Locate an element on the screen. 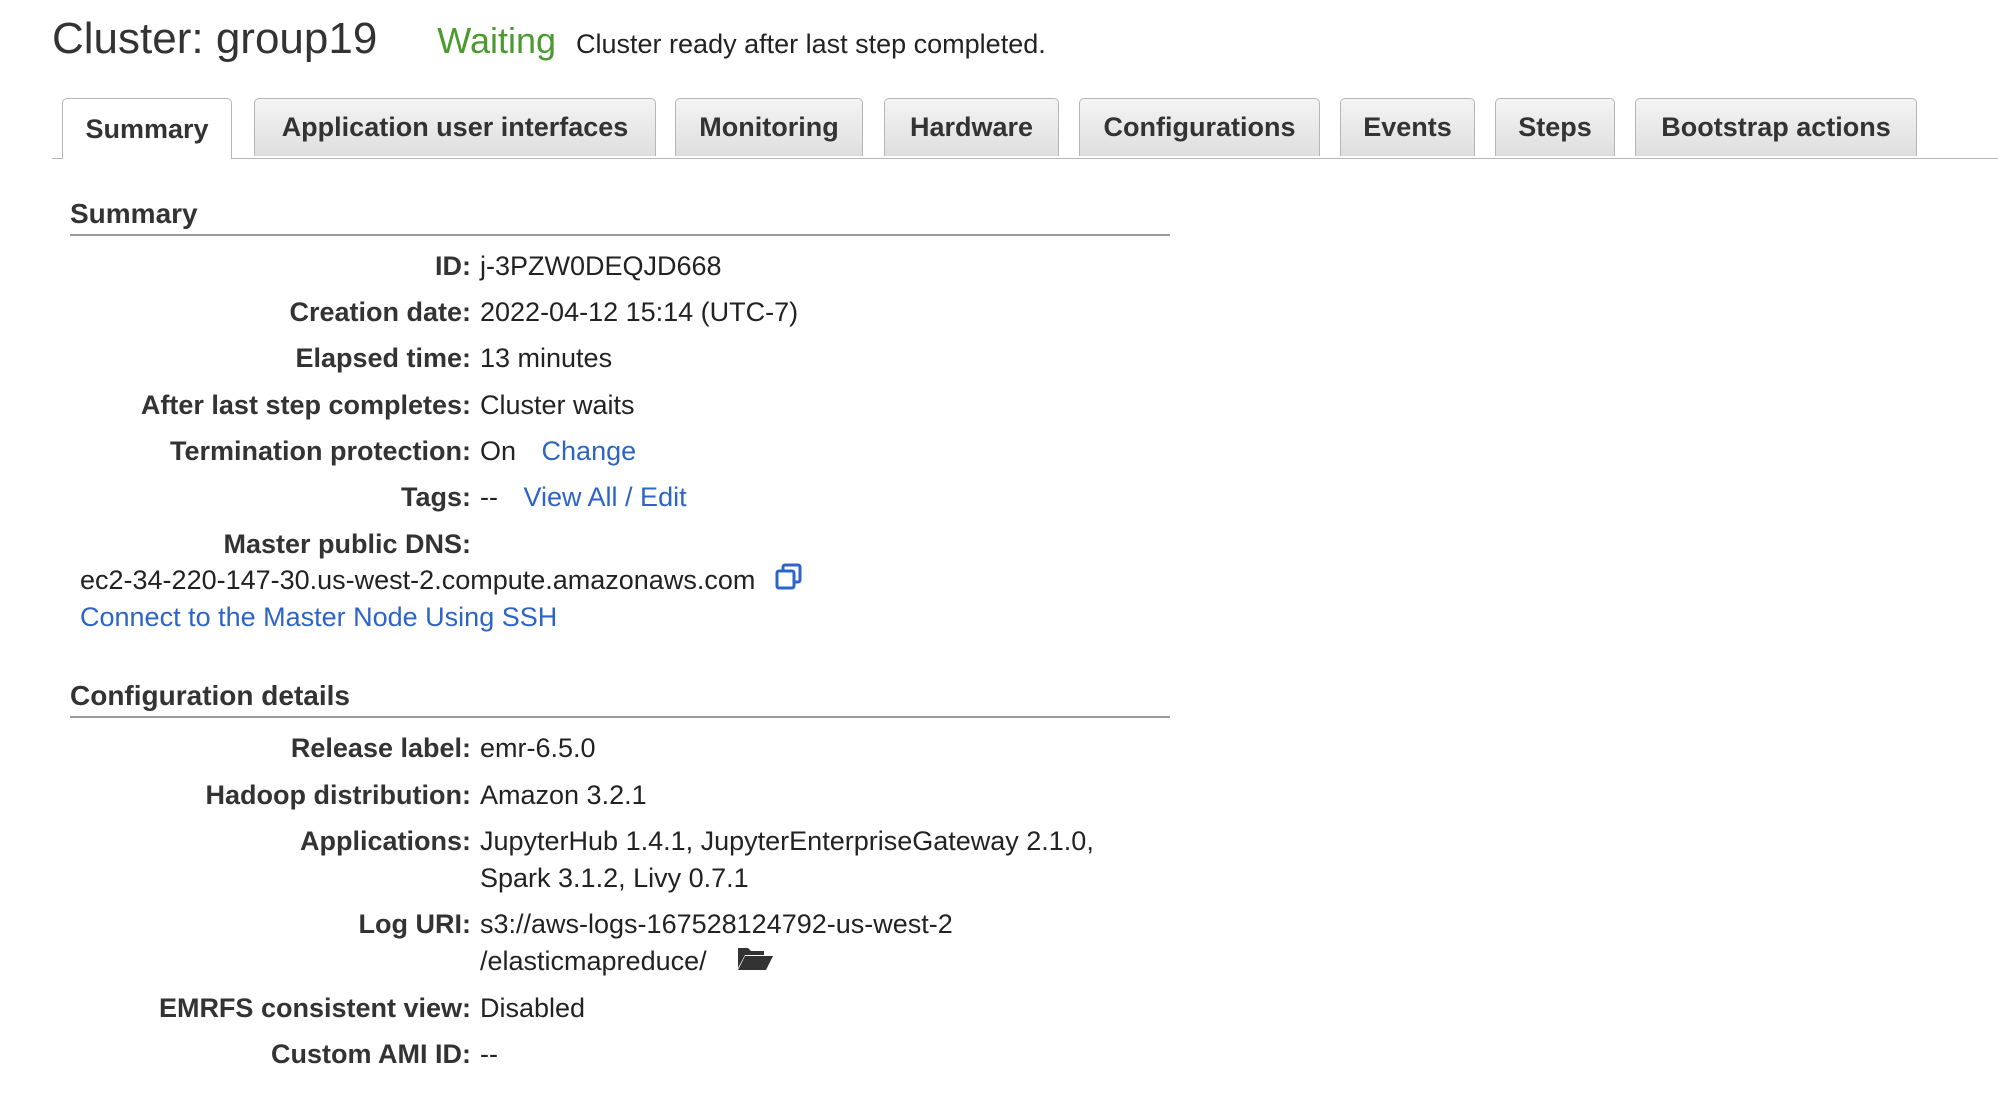  summary-section-title: Summary is located at coordinates (620, 217).